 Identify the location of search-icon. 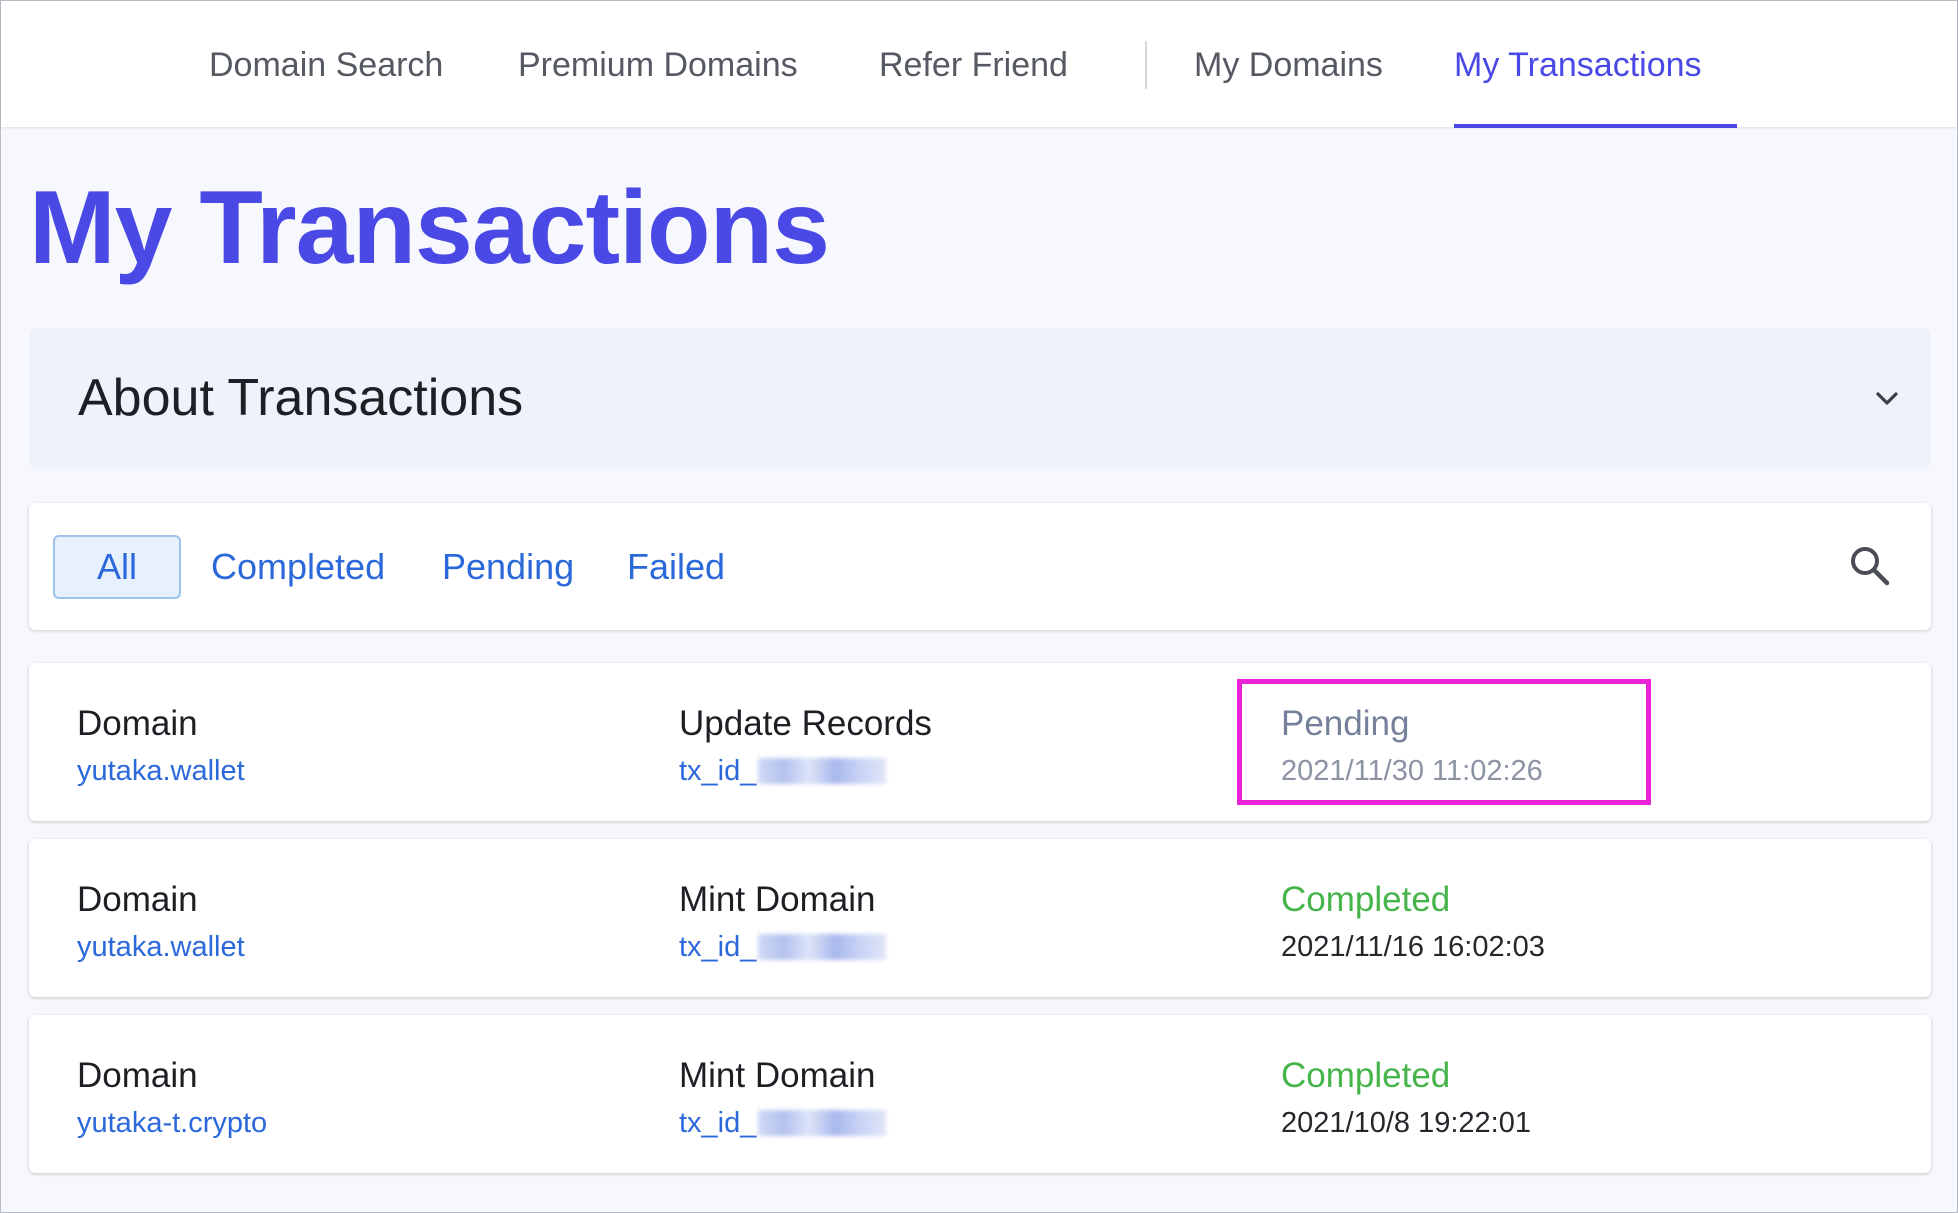
(1870, 566).